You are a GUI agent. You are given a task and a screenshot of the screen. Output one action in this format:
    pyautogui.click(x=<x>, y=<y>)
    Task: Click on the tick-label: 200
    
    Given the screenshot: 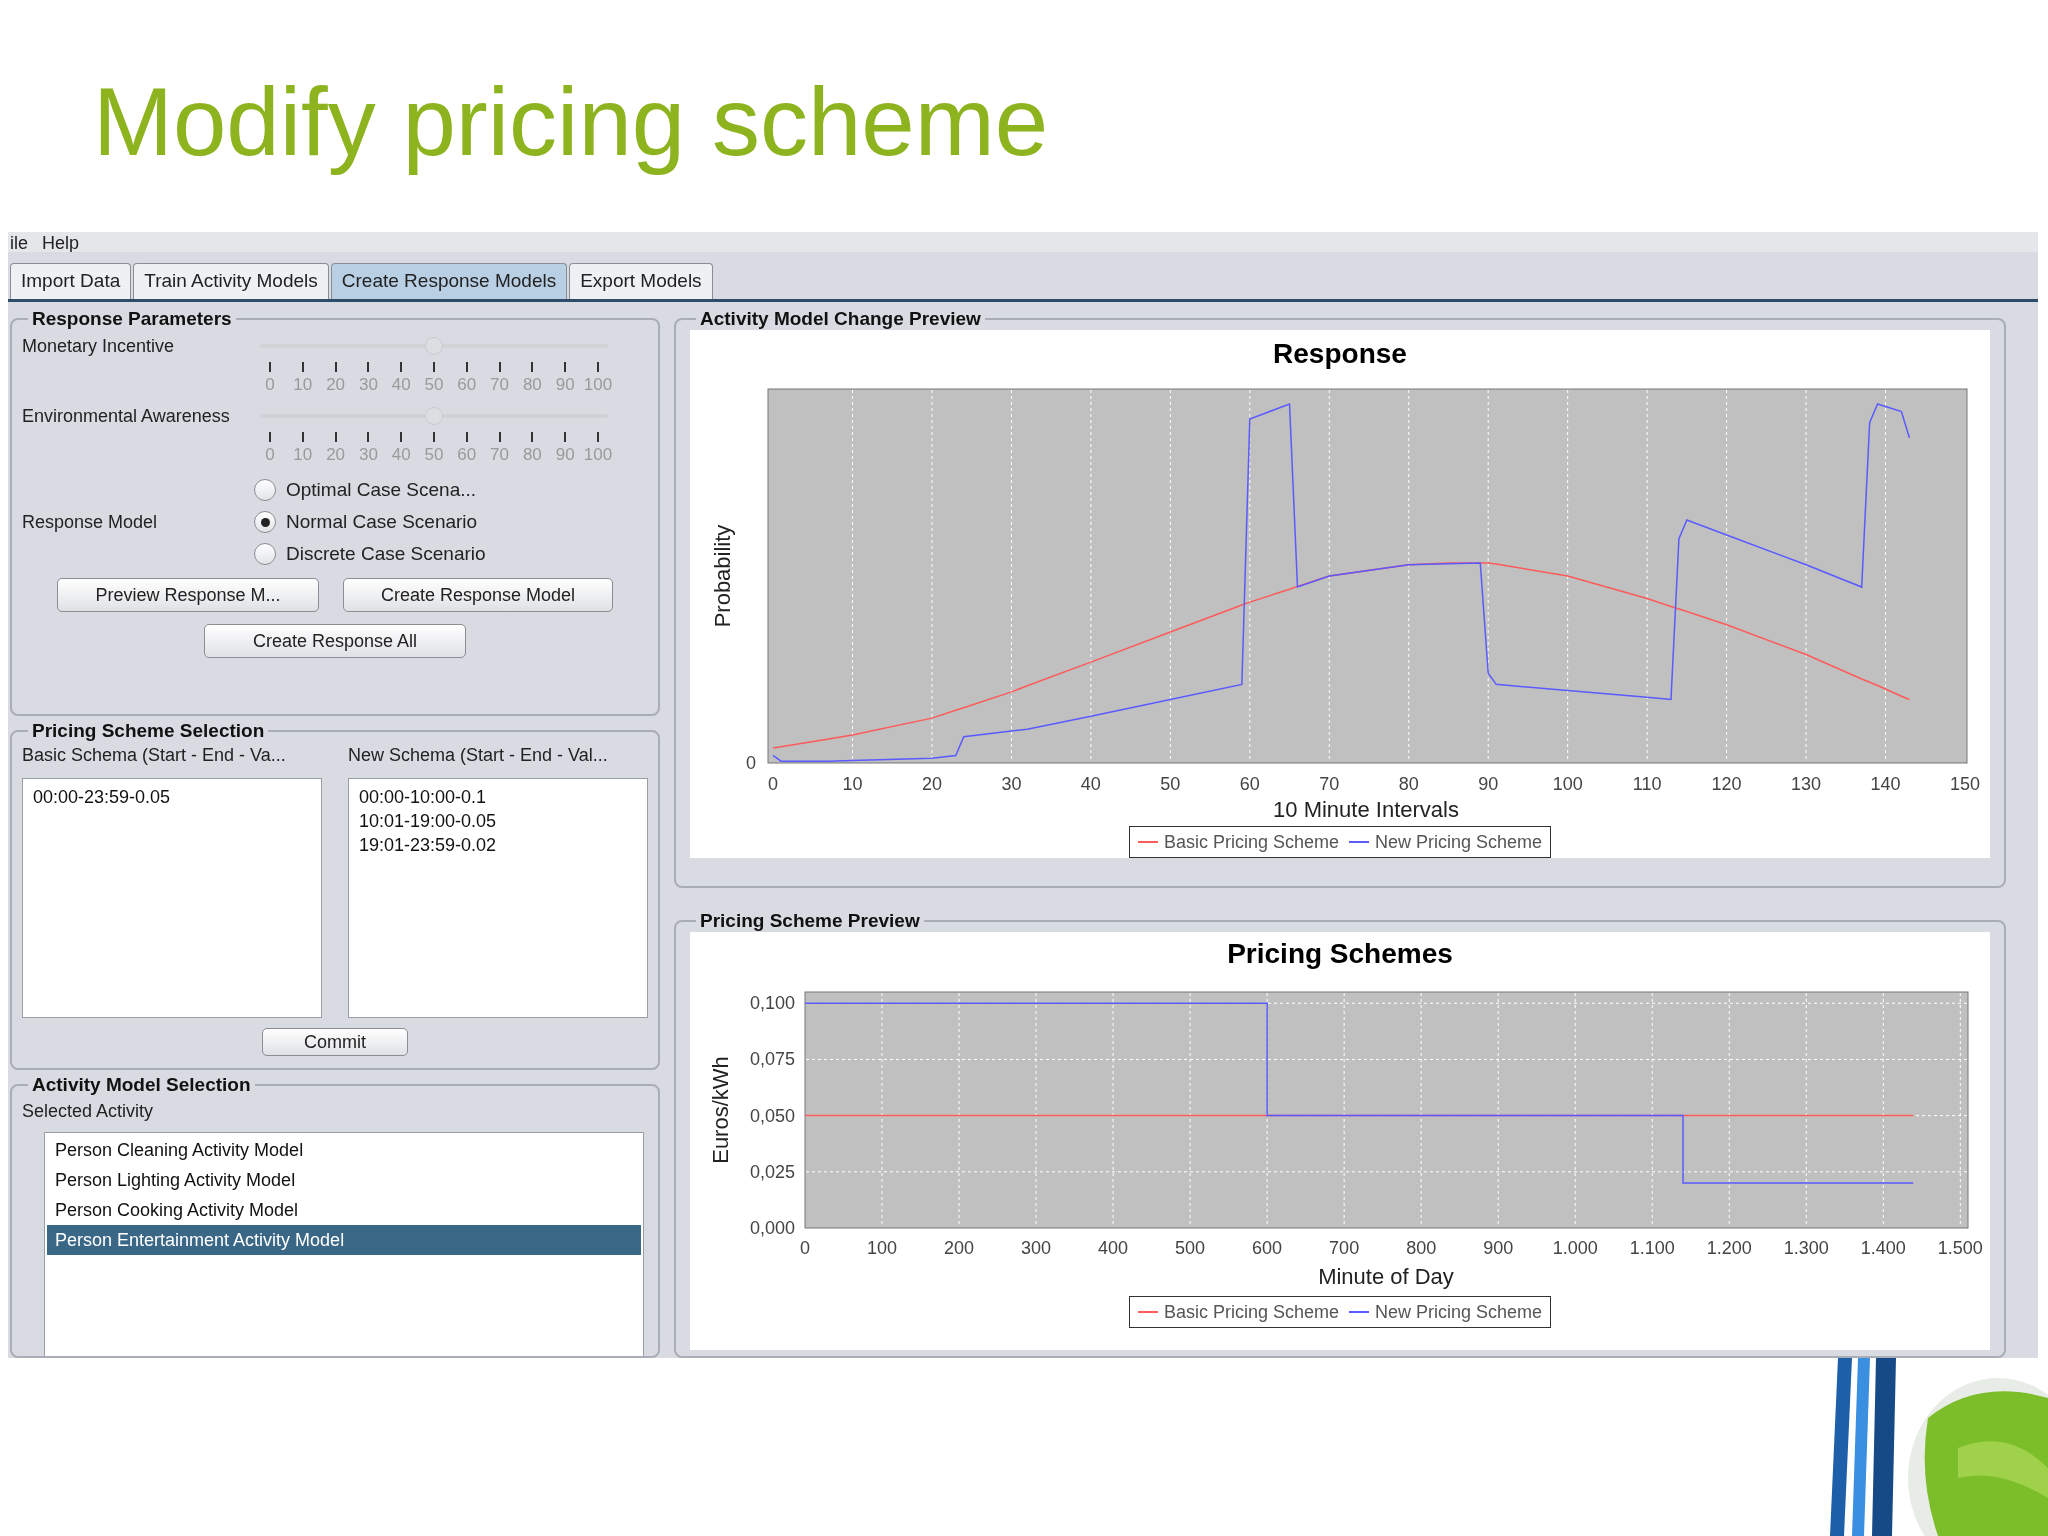 What is the action you would take?
    pyautogui.click(x=959, y=1248)
    